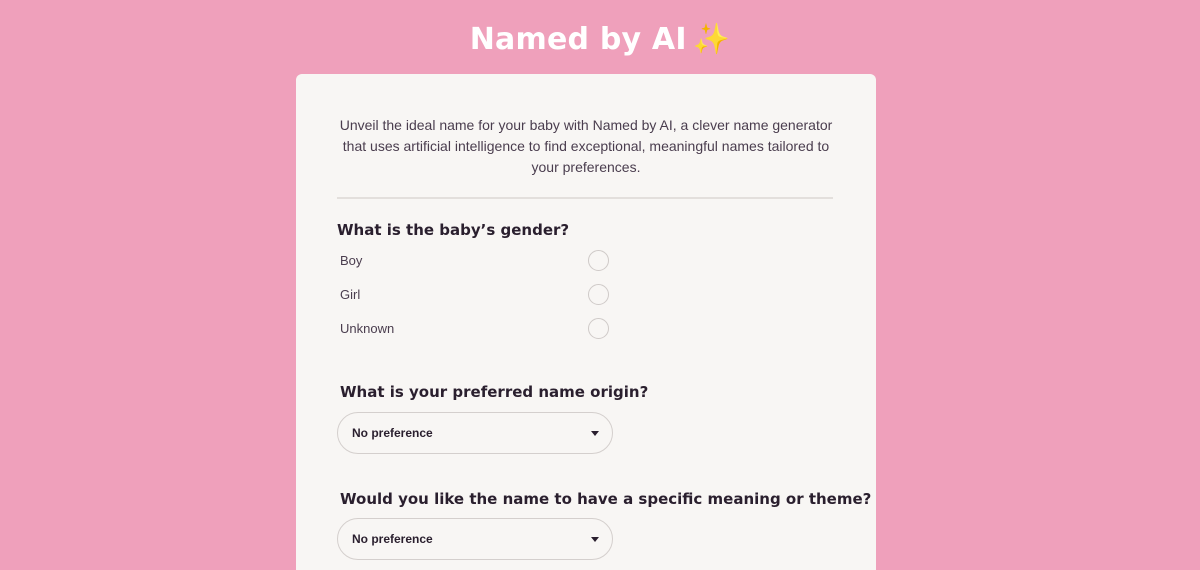  I want to click on gender-option-label: Girl, so click(350, 294).